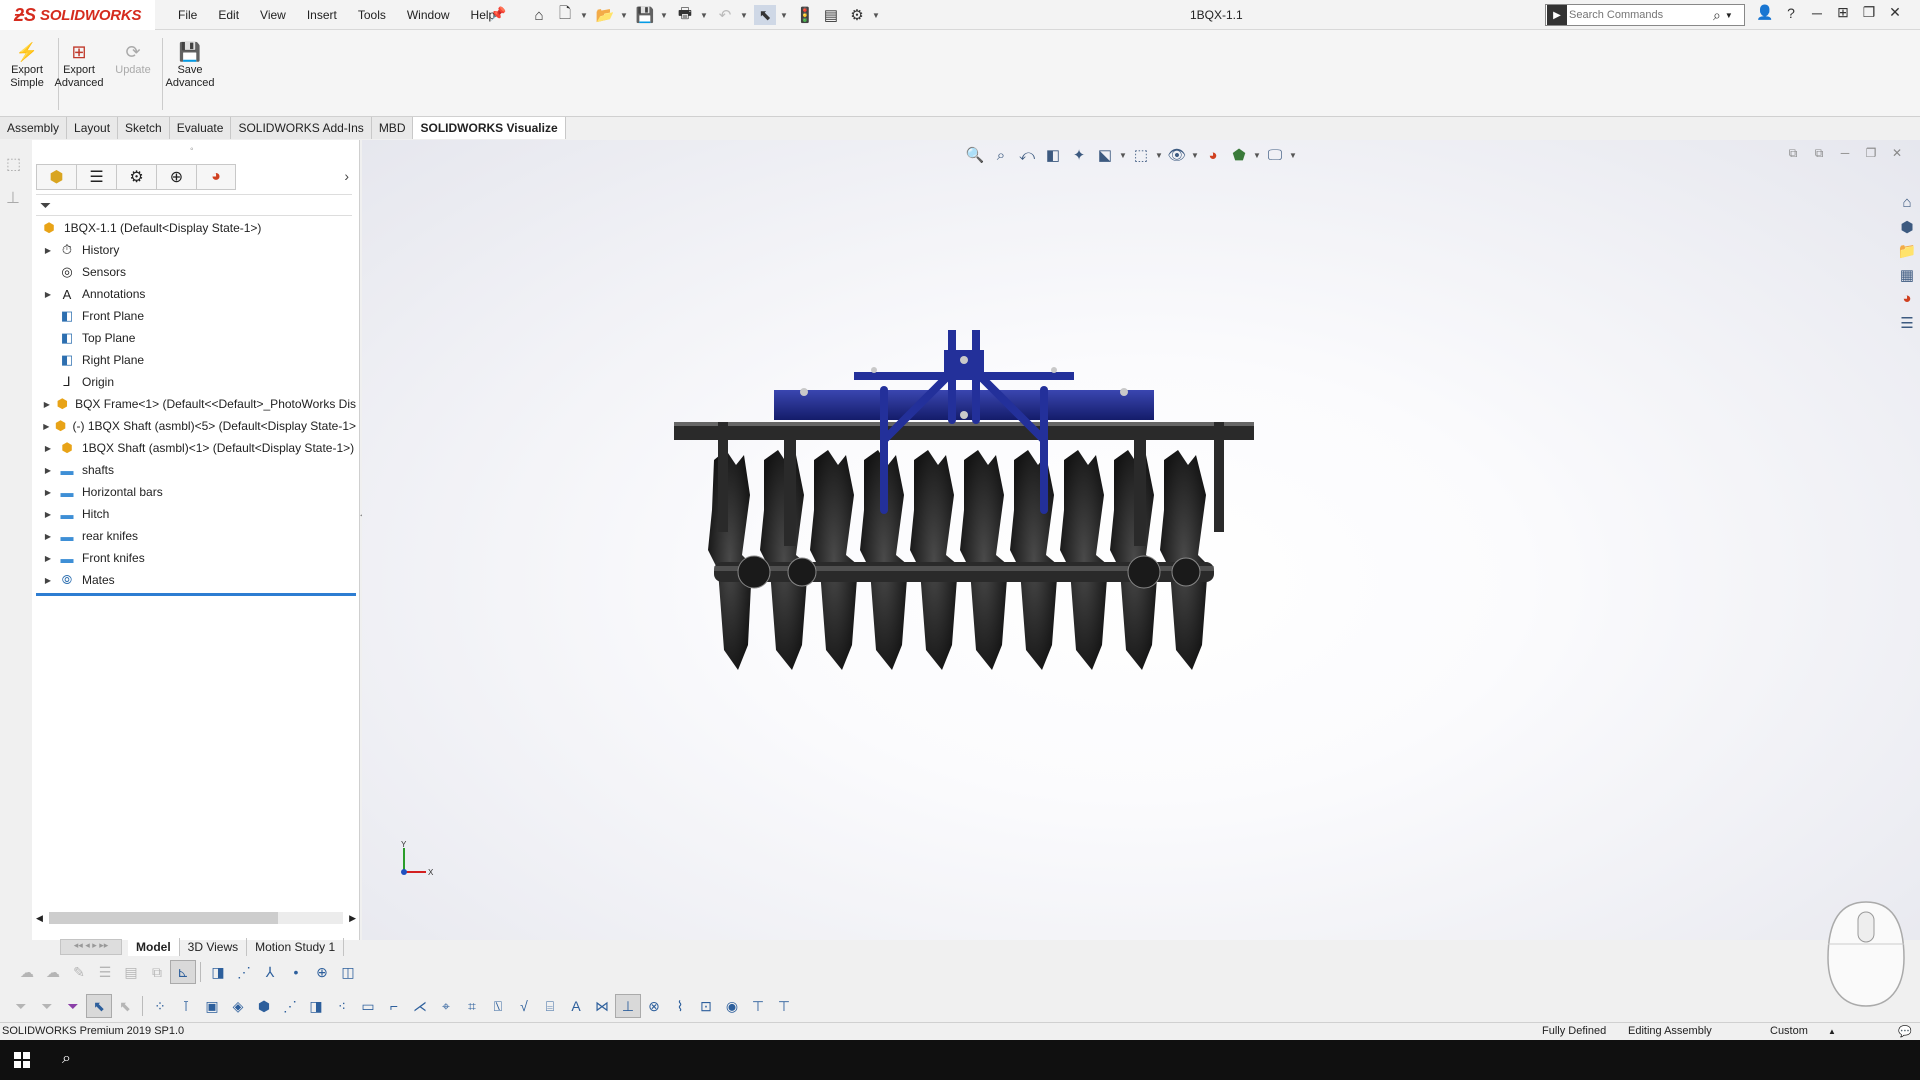 This screenshot has width=1920, height=1080. I want to click on taskbar-search-icon: ⌕, so click(66, 1059).